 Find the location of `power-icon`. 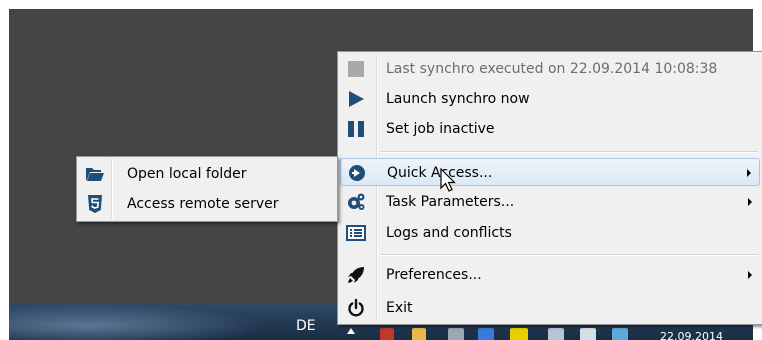

power-icon is located at coordinates (356, 308).